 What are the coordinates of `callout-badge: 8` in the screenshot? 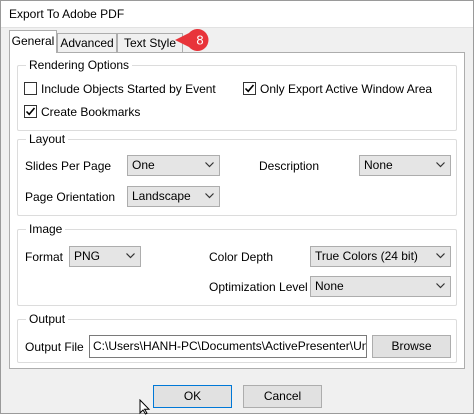 It's located at (194, 40).